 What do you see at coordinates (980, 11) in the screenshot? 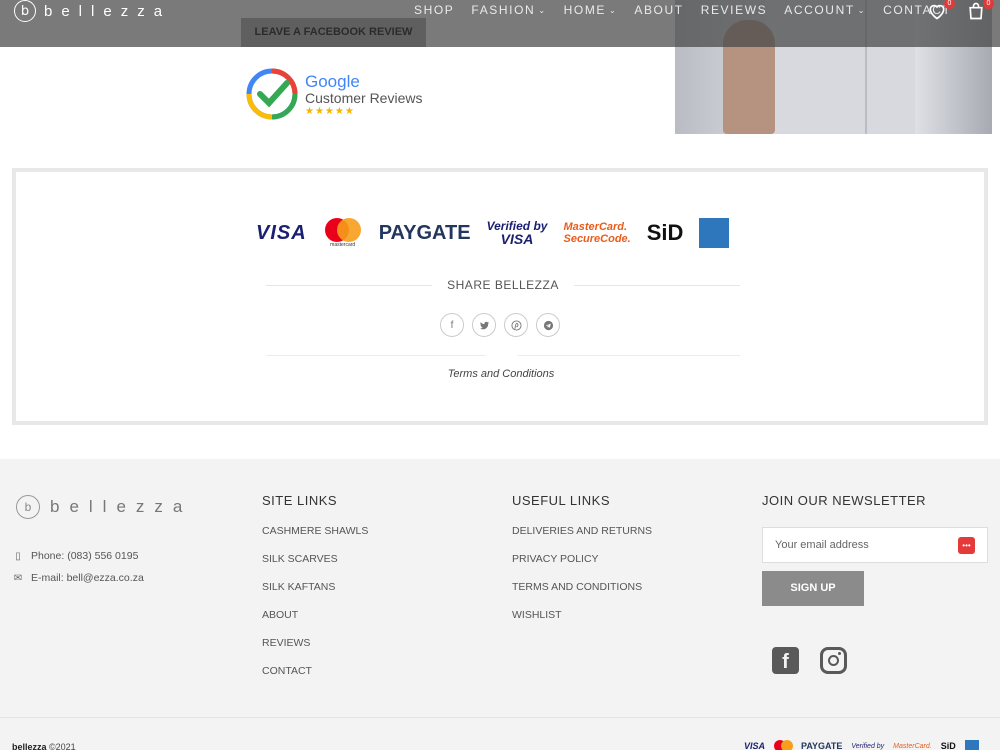
I see `cart-button: 0` at bounding box center [980, 11].